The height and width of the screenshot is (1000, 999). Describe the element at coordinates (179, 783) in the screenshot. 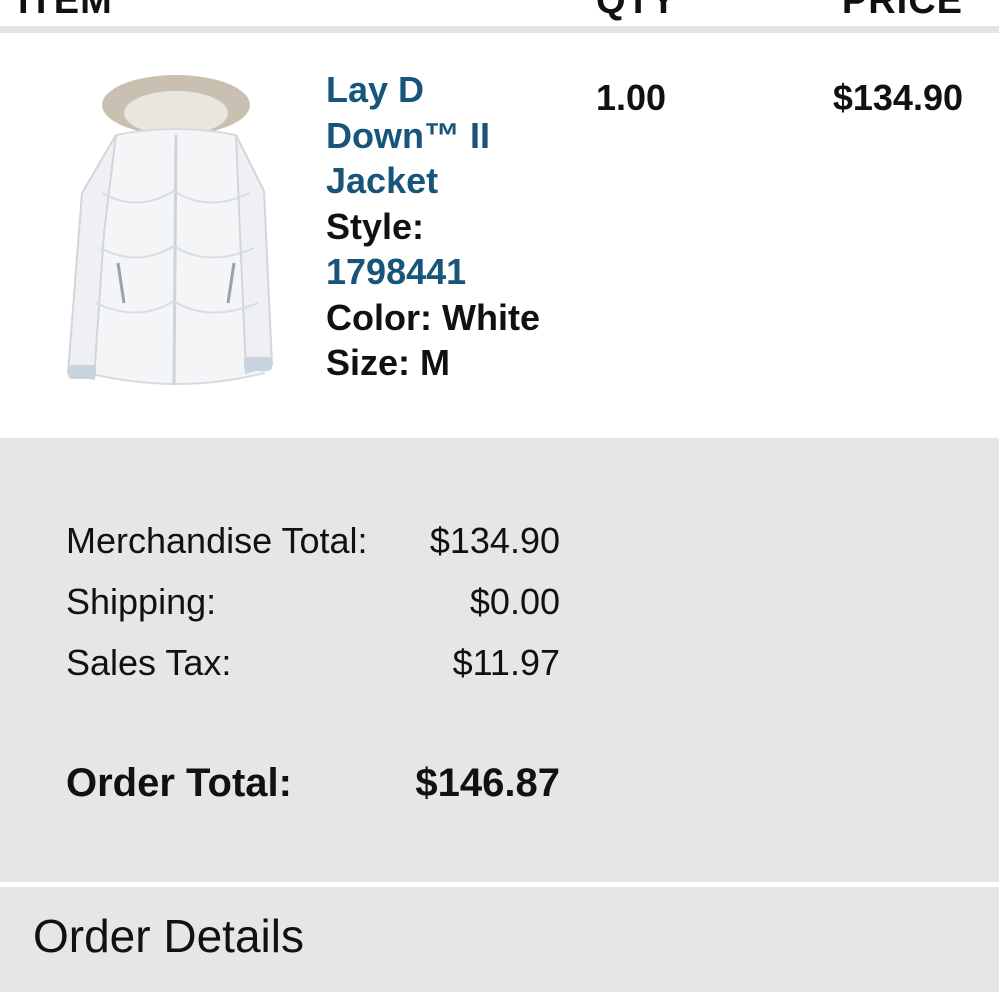

I see `order-total-label: Order Total:` at that location.